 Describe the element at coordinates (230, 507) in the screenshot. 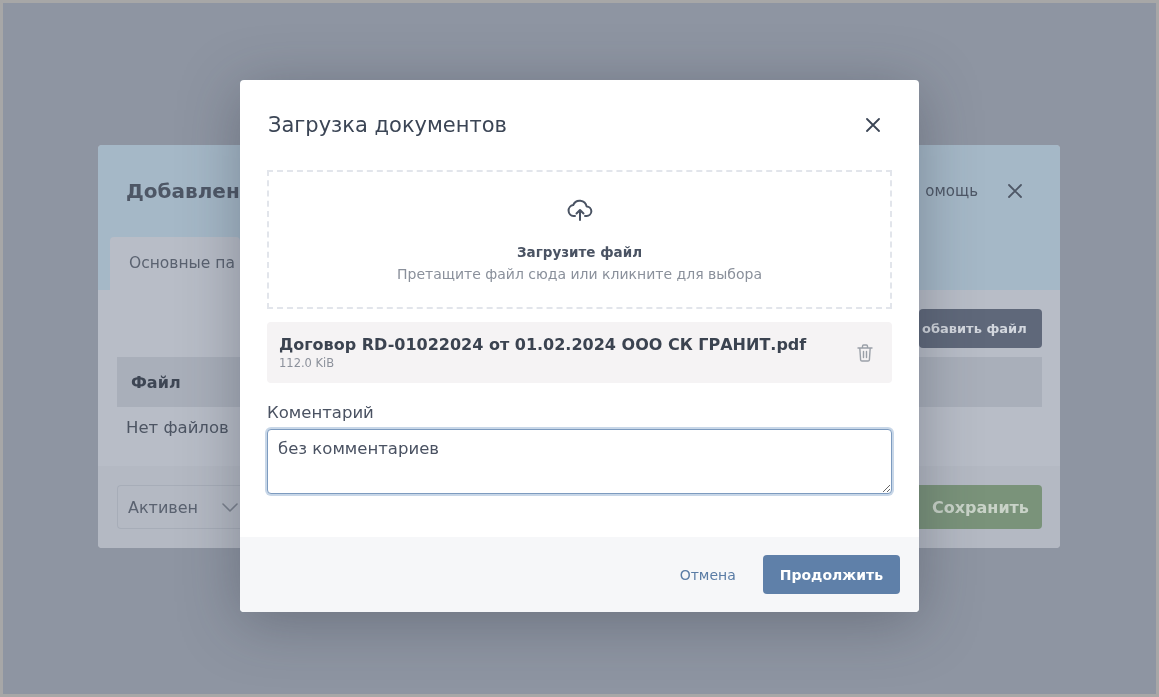

I see `chevron-down-icon` at that location.